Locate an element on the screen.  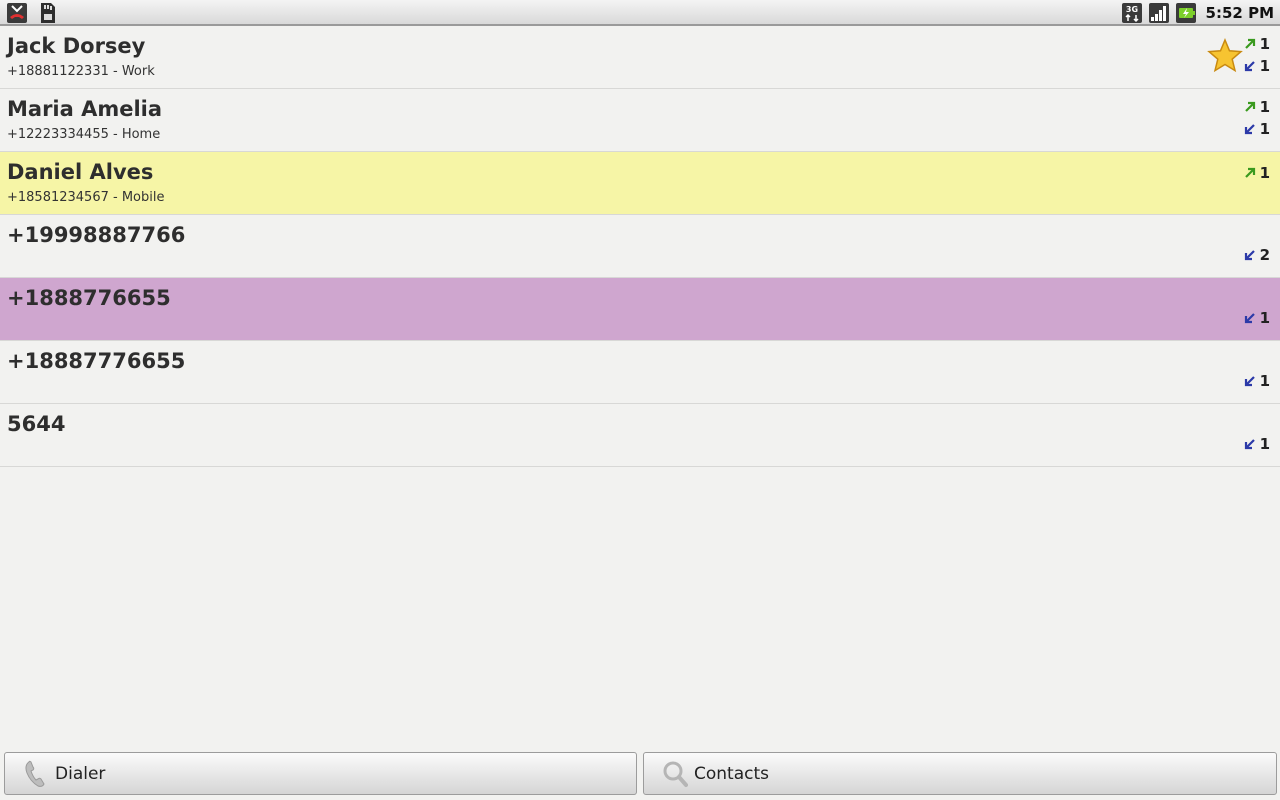
search-icon is located at coordinates (675, 774).